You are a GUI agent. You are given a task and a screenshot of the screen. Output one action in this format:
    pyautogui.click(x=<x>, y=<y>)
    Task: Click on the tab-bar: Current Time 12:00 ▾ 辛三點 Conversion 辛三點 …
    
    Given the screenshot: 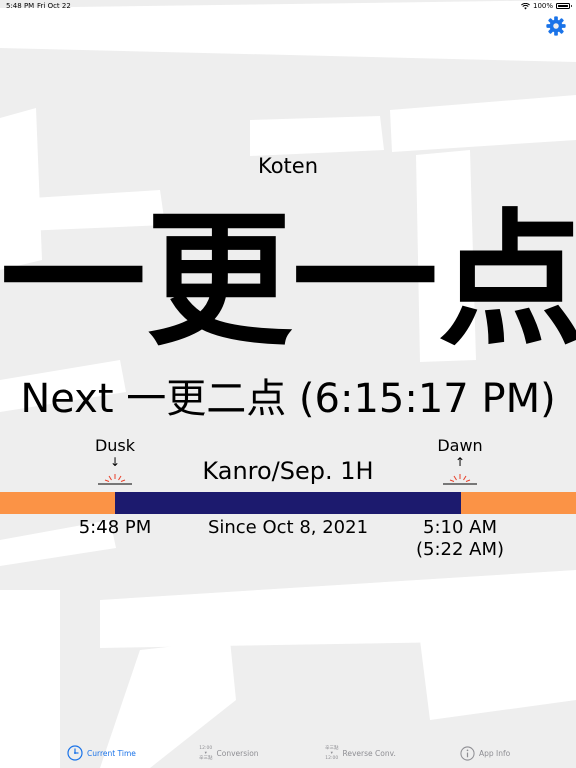 What is the action you would take?
    pyautogui.click(x=288, y=753)
    